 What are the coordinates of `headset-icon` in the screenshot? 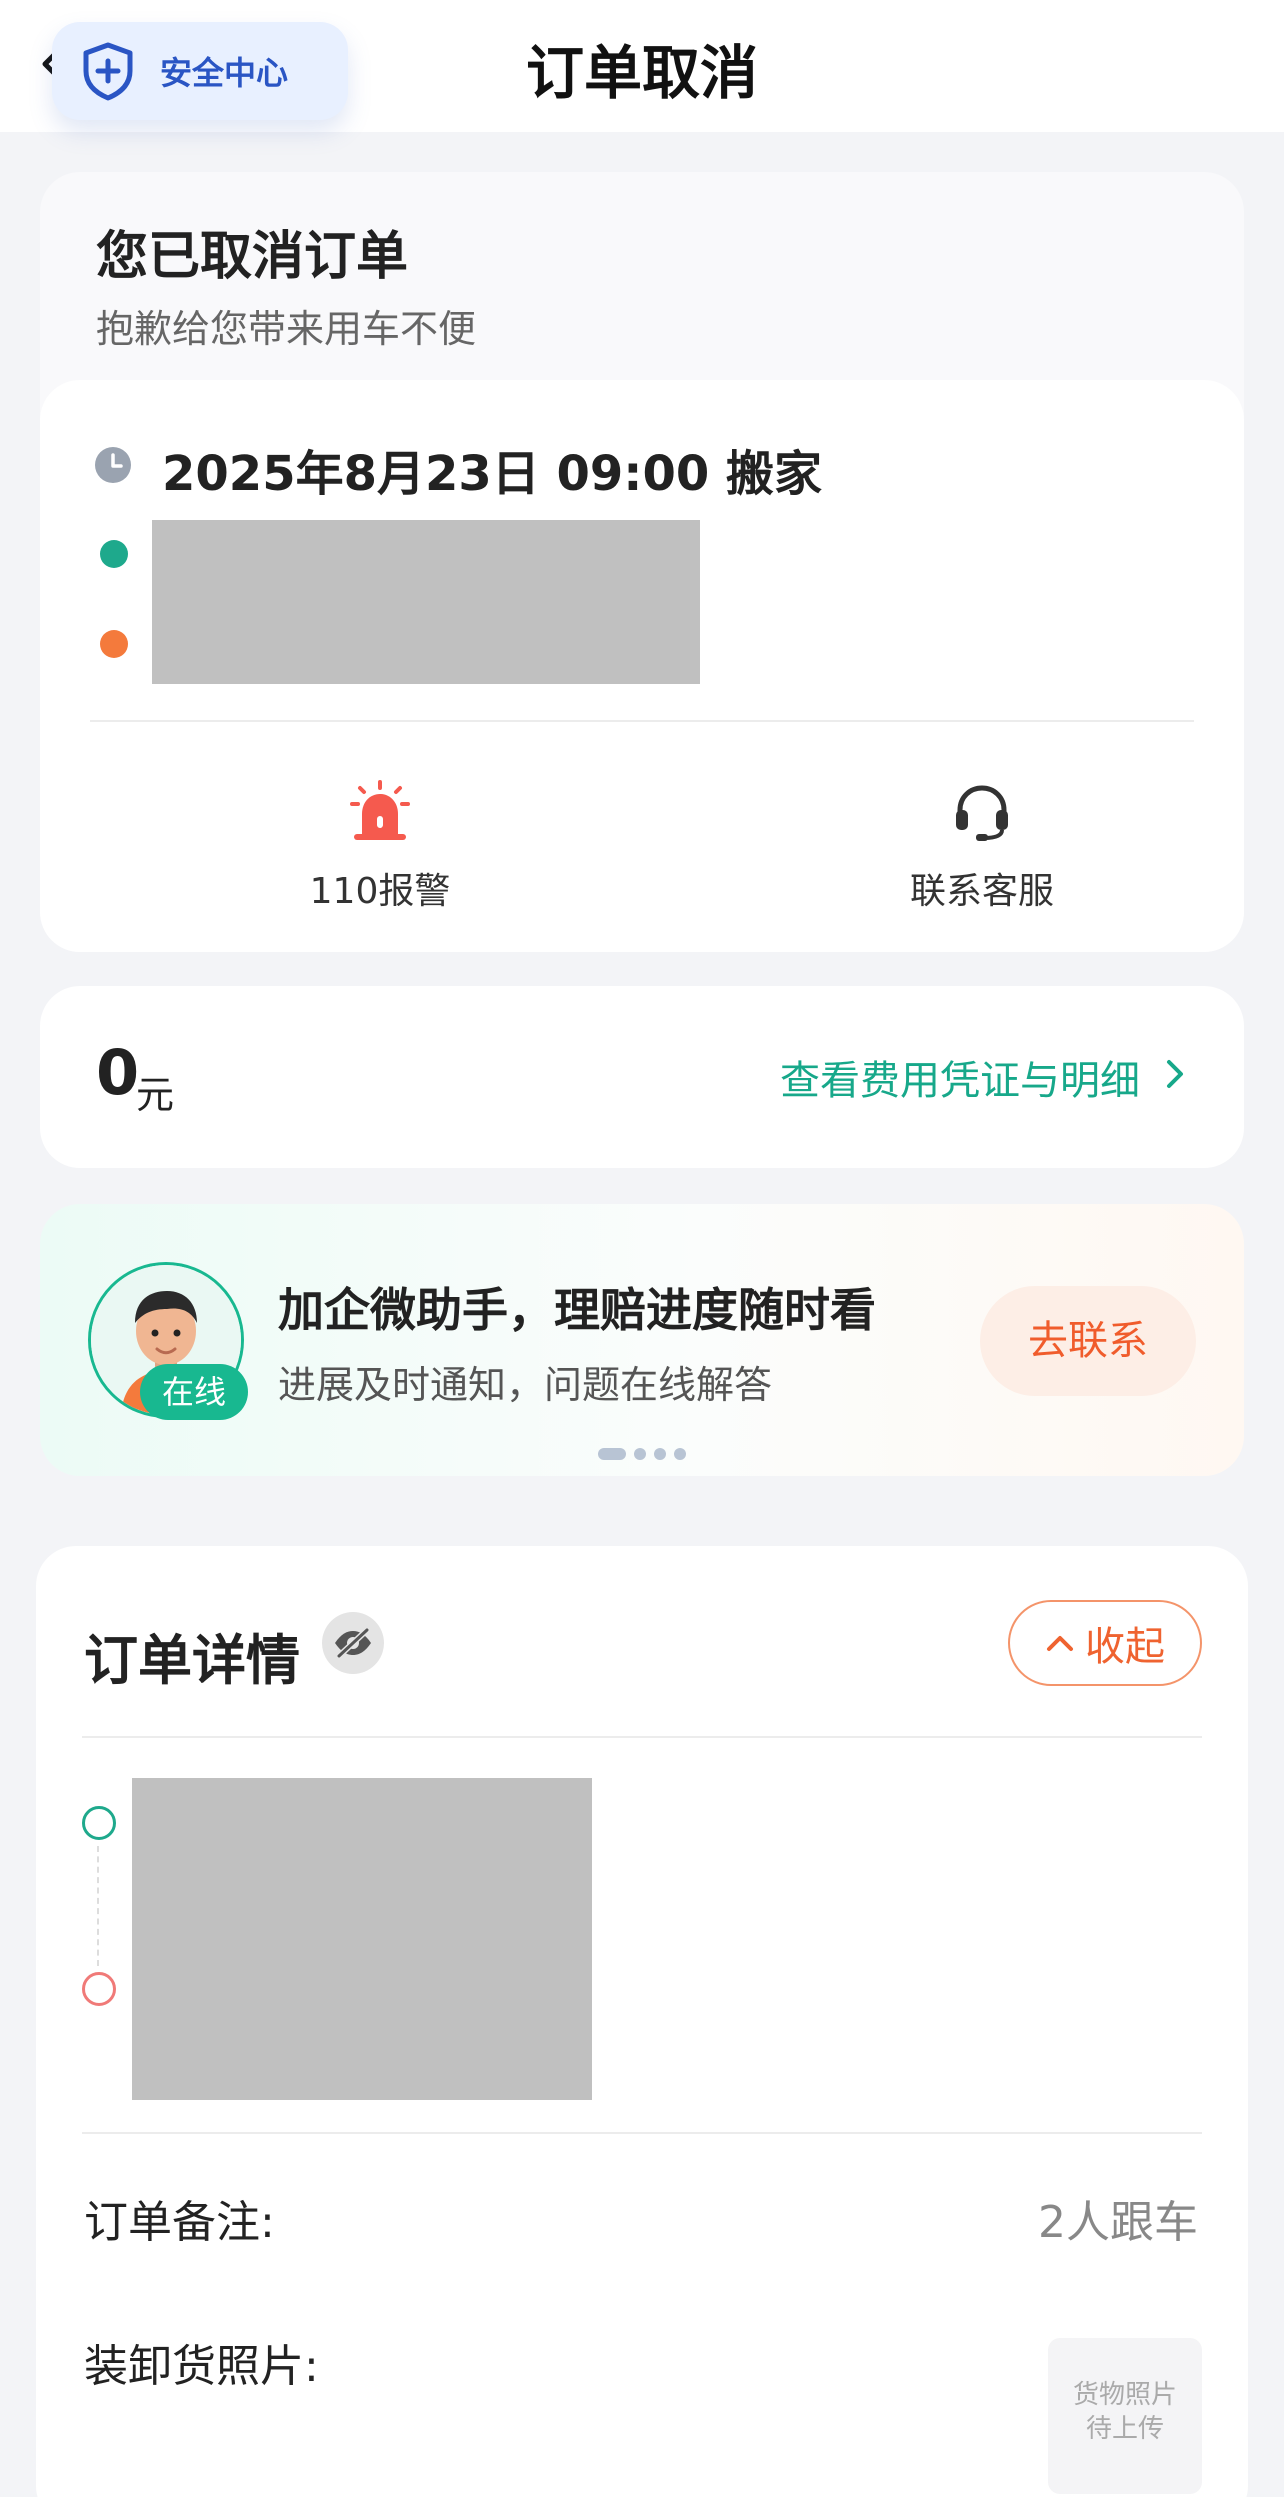 It's located at (982, 813).